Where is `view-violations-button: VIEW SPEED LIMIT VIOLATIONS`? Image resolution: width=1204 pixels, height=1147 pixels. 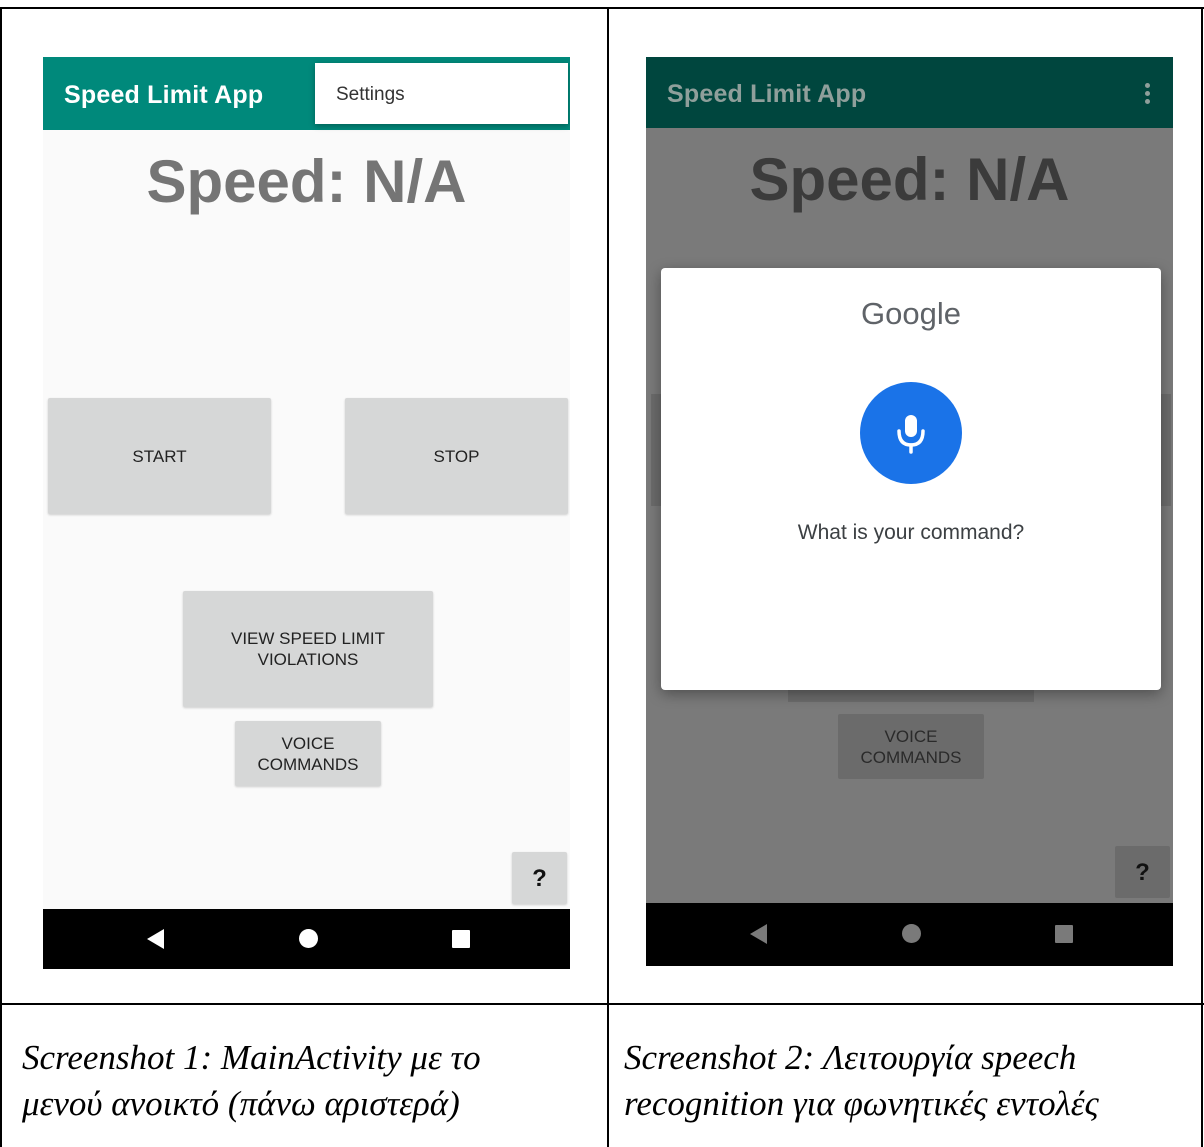
view-violations-button: VIEW SPEED LIMIT VIOLATIONS is located at coordinates (308, 649).